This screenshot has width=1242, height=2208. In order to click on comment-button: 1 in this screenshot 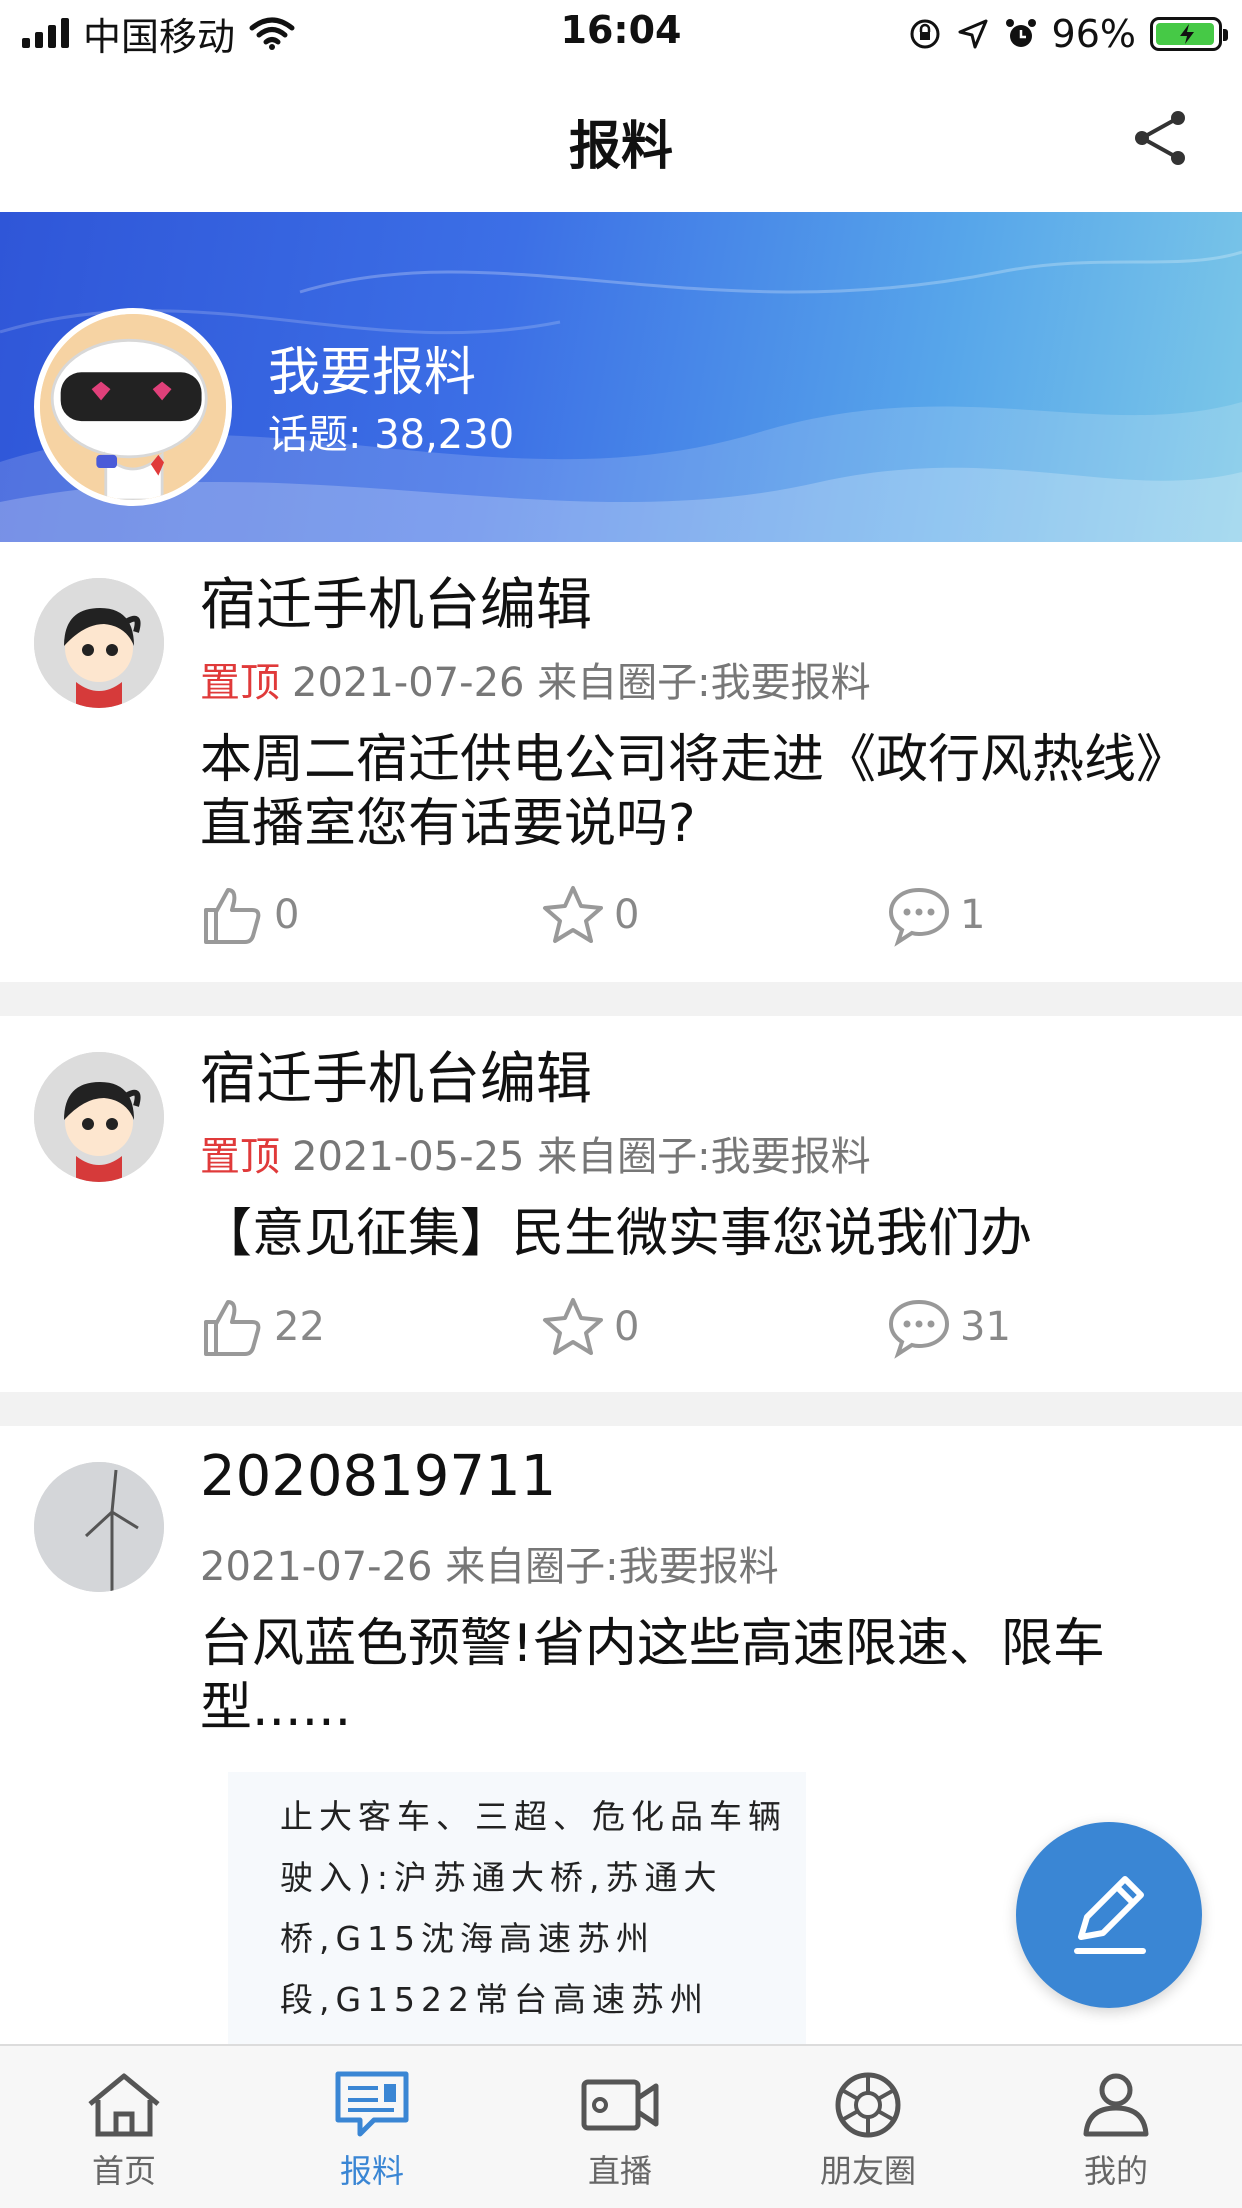, I will do `click(935, 915)`.